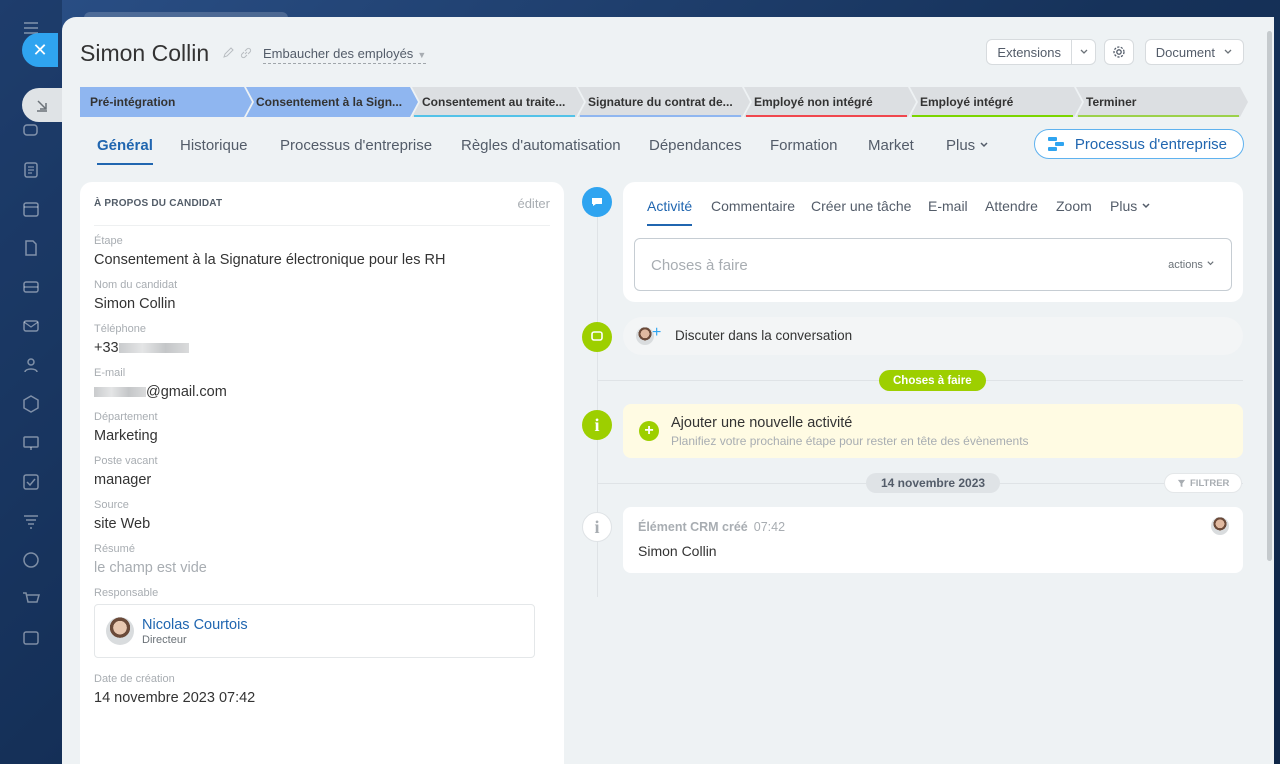 The height and width of the screenshot is (764, 1280). What do you see at coordinates (153, 348) in the screenshot?
I see `redacted-phone` at bounding box center [153, 348].